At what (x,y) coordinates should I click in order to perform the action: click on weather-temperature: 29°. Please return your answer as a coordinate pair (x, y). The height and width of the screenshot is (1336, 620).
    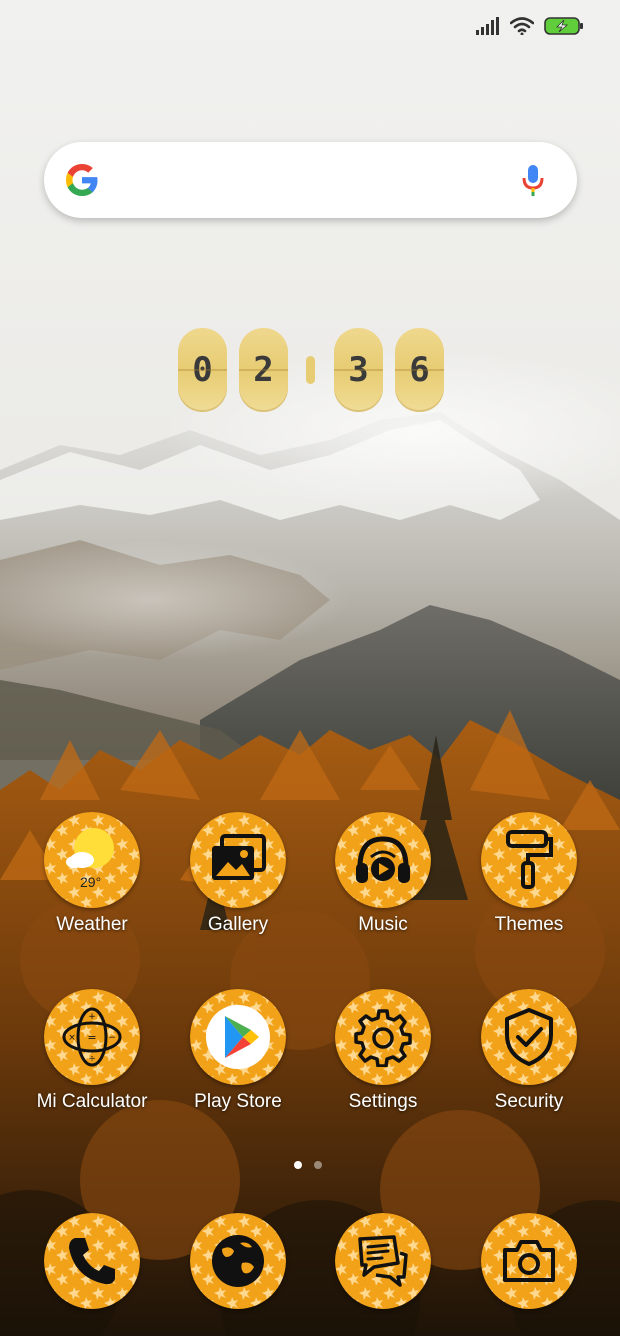
    Looking at the image, I should click on (91, 882).